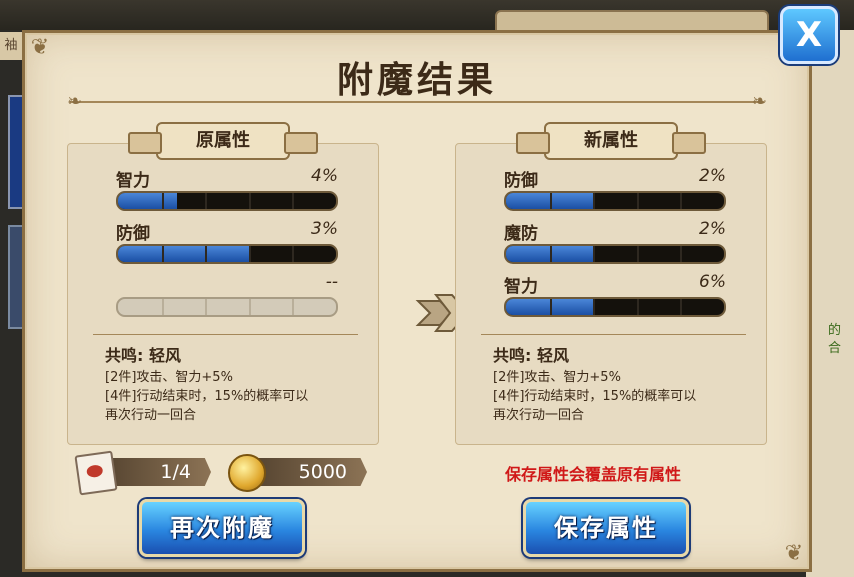 This screenshot has height=577, width=854. I want to click on corner-ornament-icon: ❦, so click(794, 553).